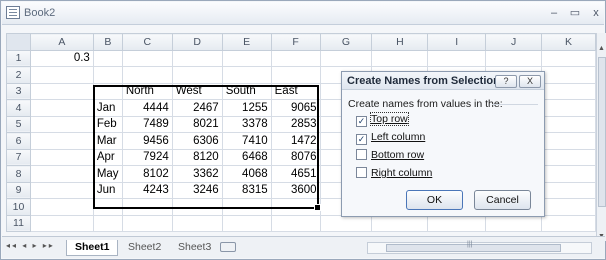 This screenshot has width=606, height=260. I want to click on horizontal-scroll-thumb, so click(473, 246).